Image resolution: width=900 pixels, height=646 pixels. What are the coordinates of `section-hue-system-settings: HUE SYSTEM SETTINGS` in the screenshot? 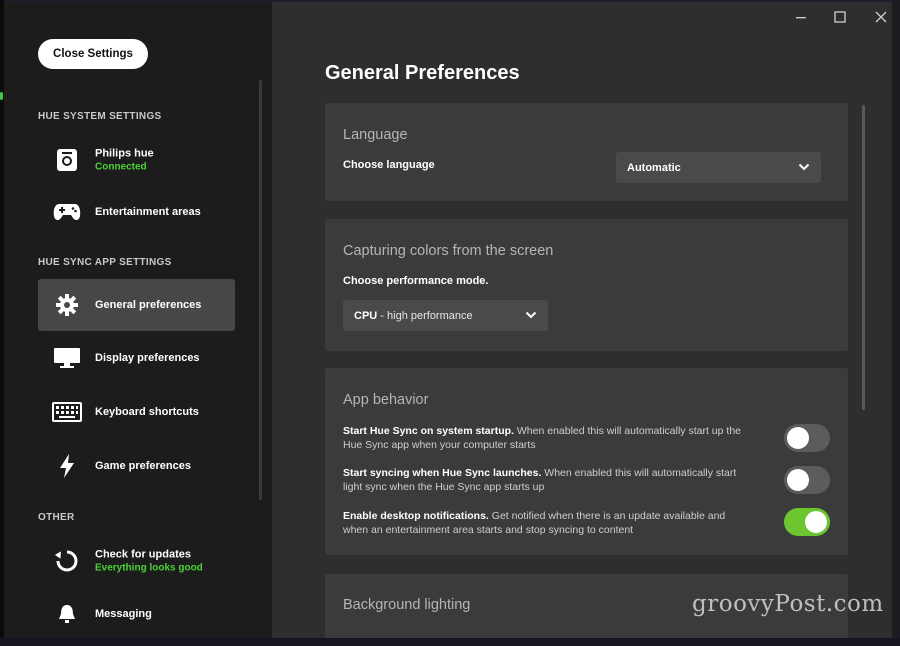 It's located at (100, 116).